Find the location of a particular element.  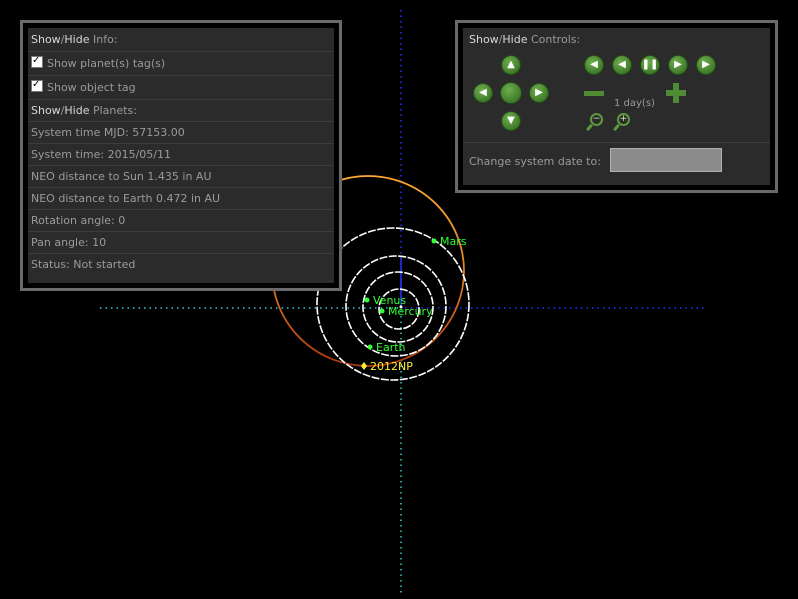

zoom-out-button: − is located at coordinates (596, 123).